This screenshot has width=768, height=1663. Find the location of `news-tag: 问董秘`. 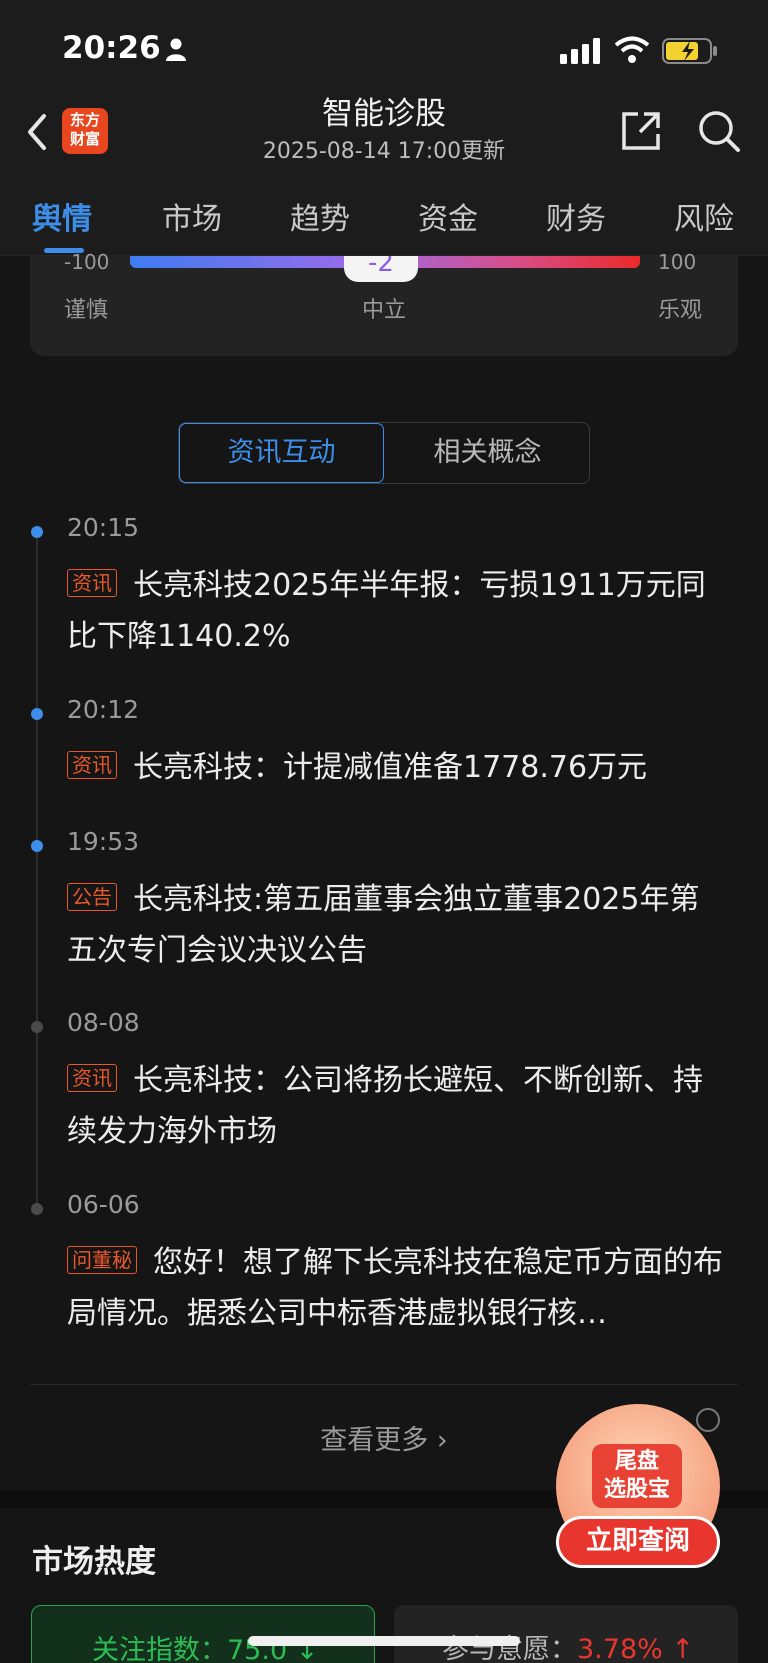

news-tag: 问董秘 is located at coordinates (102, 1260).